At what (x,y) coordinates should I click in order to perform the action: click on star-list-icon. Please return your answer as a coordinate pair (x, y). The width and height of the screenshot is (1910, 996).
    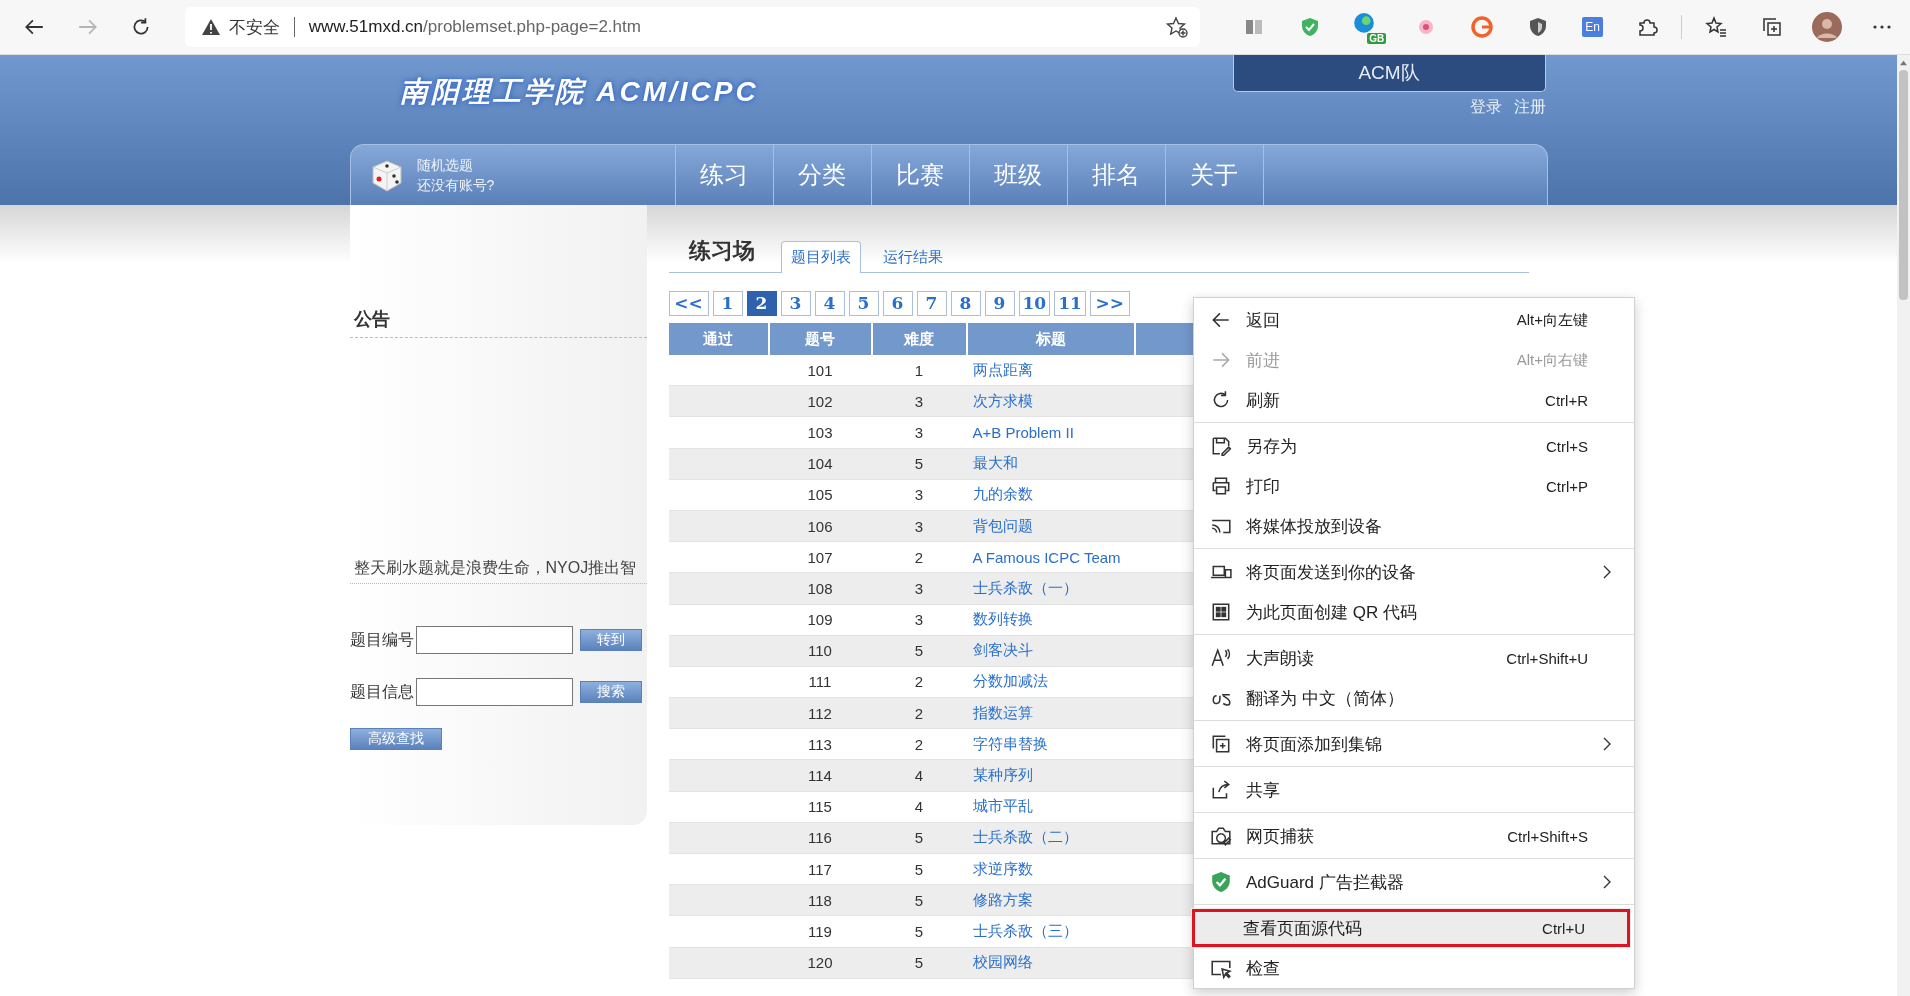
    Looking at the image, I should click on (1716, 27).